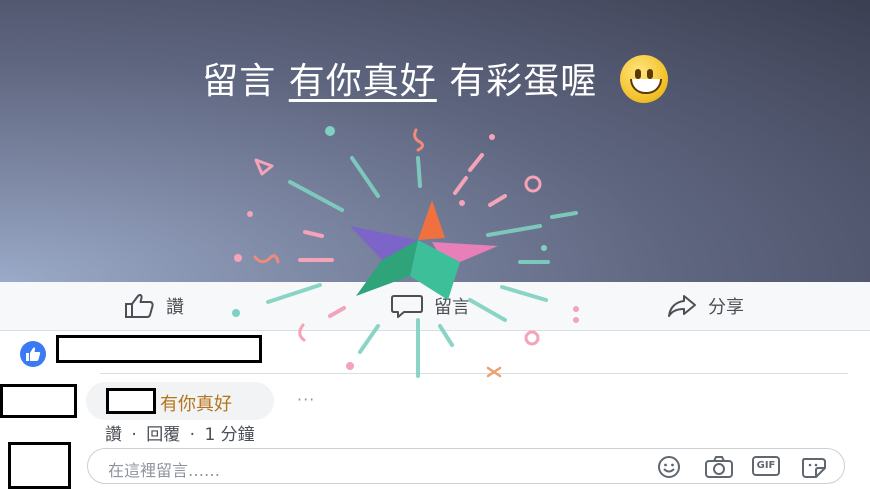 This screenshot has height=489, width=870. Describe the element at coordinates (705, 306) in the screenshot. I see `share-button: 分享` at that location.